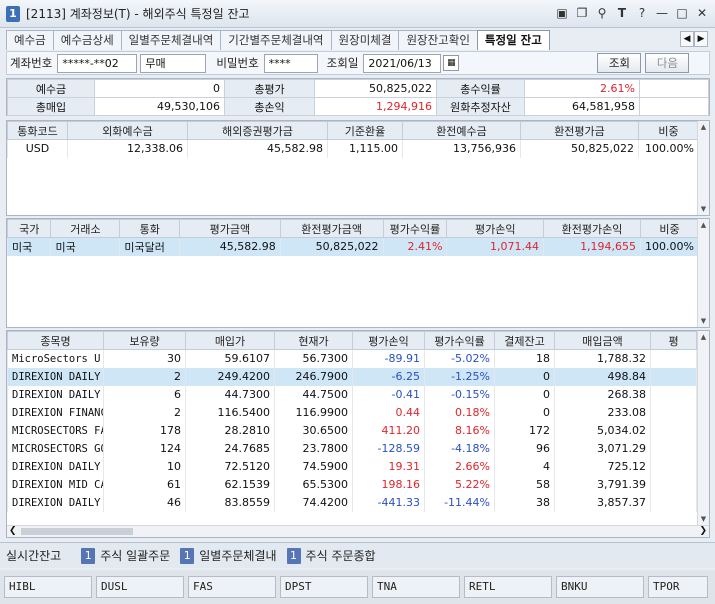 This screenshot has height=604, width=715. What do you see at coordinates (13, 531) in the screenshot?
I see `scroll-left-icon: ❮` at bounding box center [13, 531].